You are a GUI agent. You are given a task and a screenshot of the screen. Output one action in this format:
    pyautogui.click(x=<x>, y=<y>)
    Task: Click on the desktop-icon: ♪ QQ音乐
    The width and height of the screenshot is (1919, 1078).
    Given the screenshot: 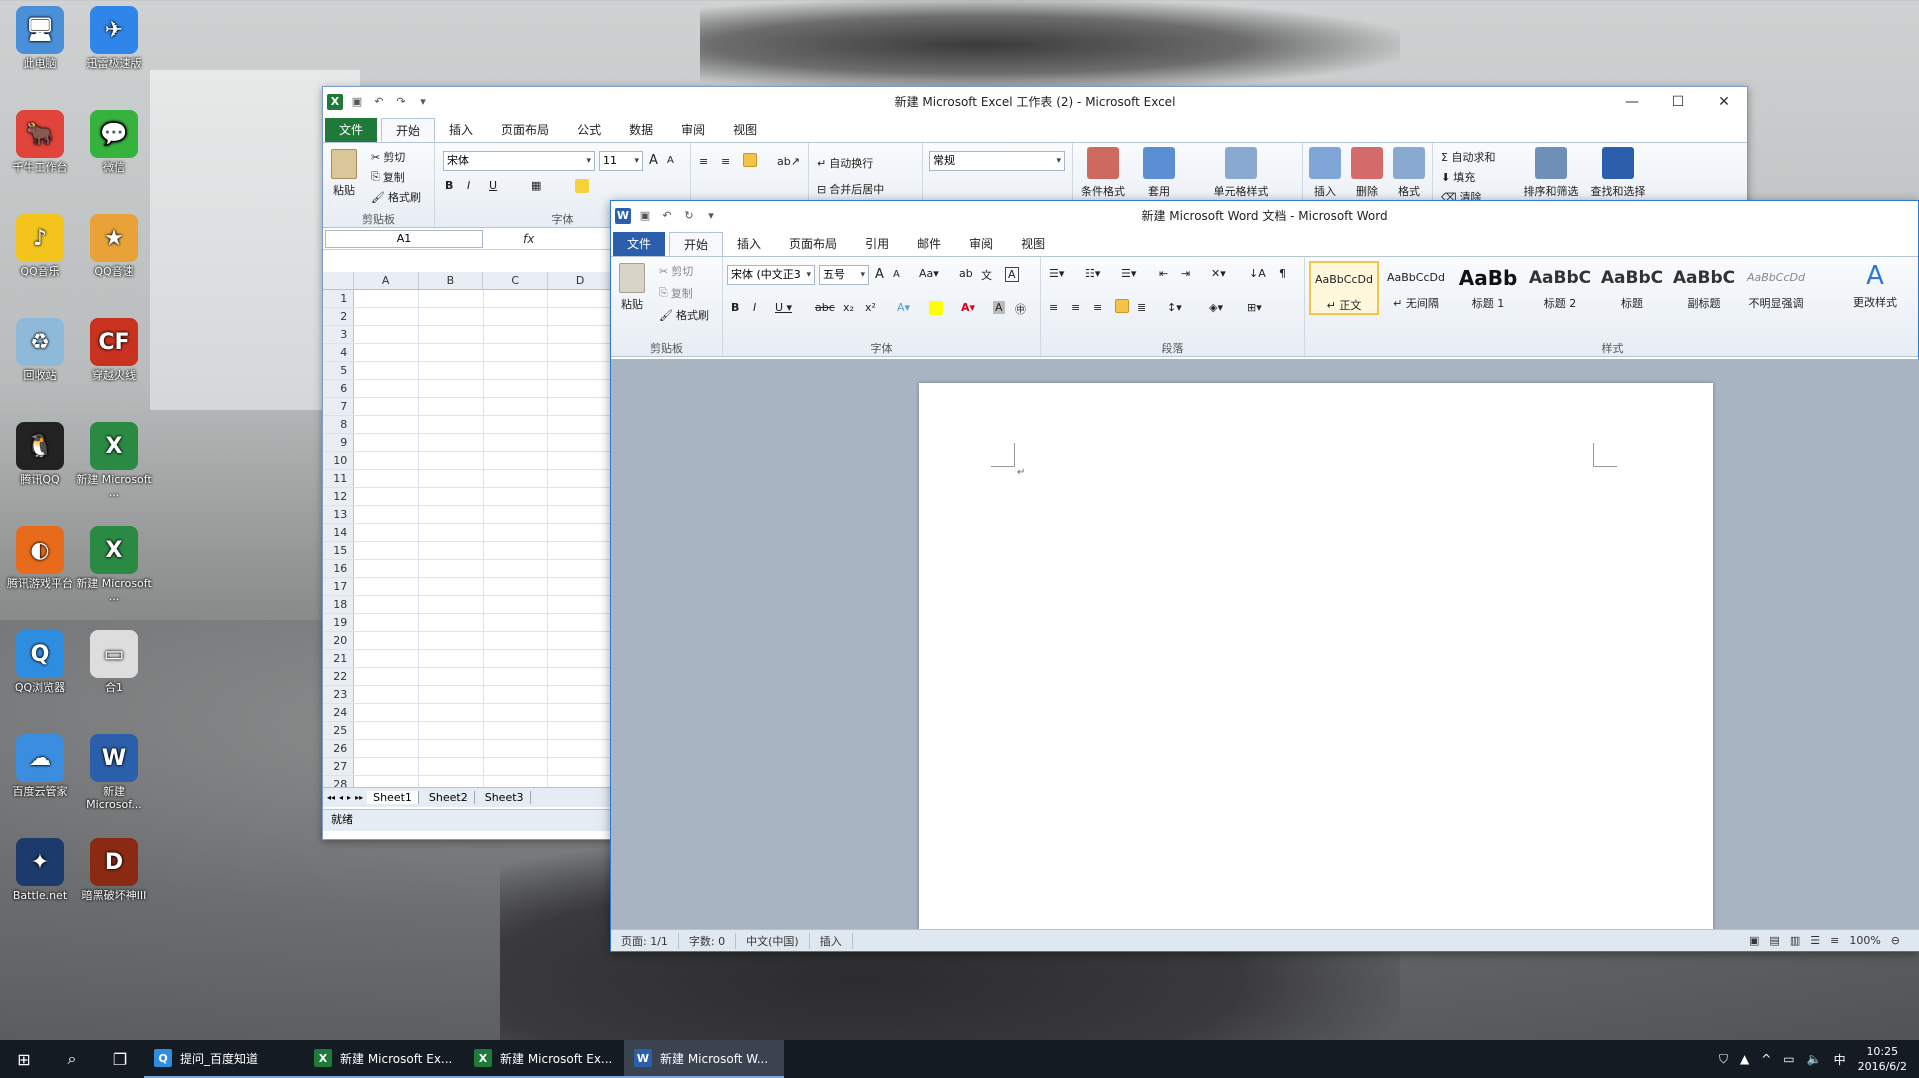 What is the action you would take?
    pyautogui.click(x=40, y=246)
    